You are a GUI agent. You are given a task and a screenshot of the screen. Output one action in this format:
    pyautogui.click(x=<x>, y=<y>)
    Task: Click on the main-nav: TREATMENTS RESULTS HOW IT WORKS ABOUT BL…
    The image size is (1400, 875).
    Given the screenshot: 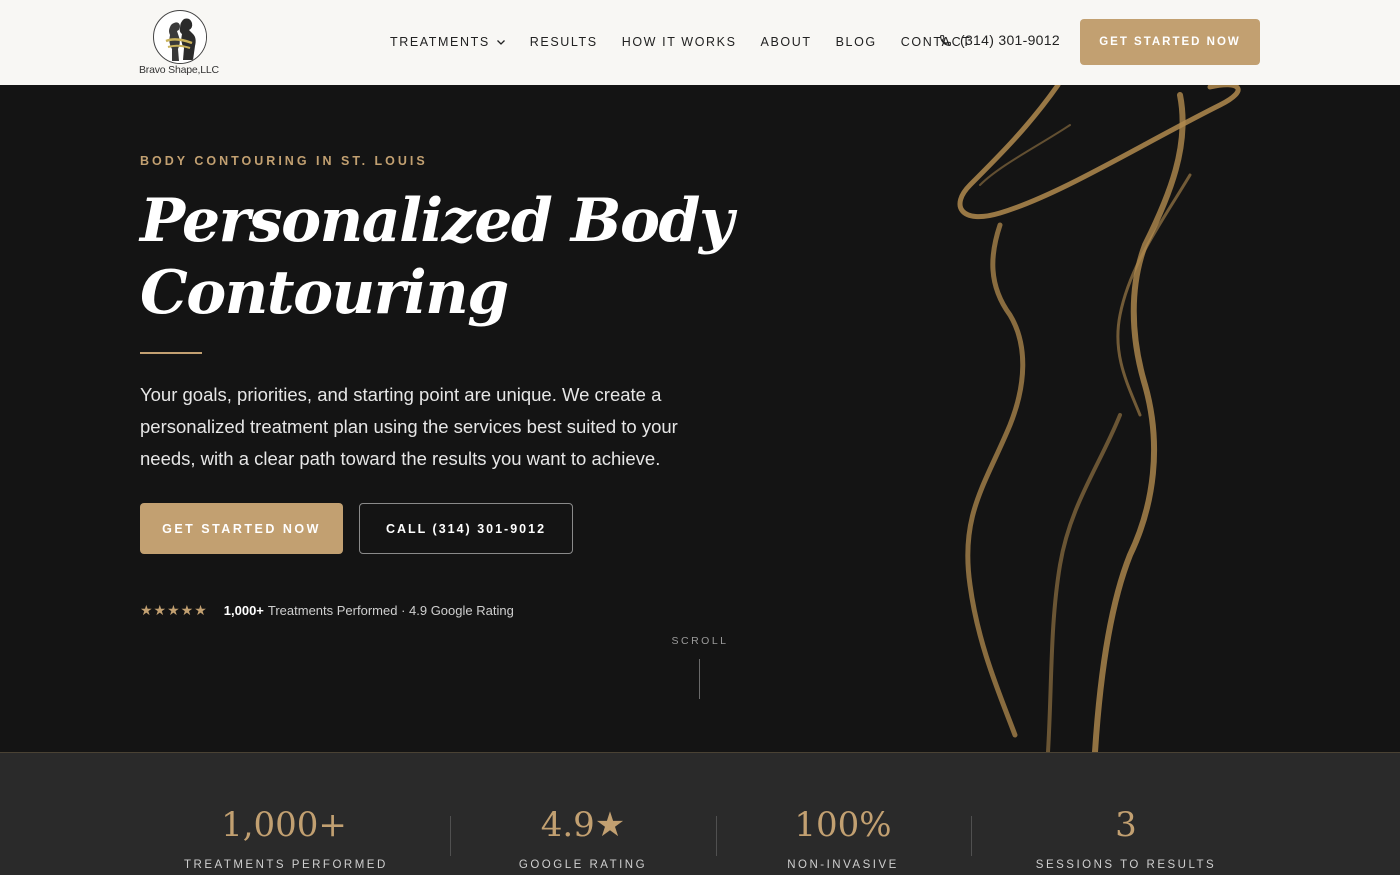 What is the action you would take?
    pyautogui.click(x=692, y=42)
    